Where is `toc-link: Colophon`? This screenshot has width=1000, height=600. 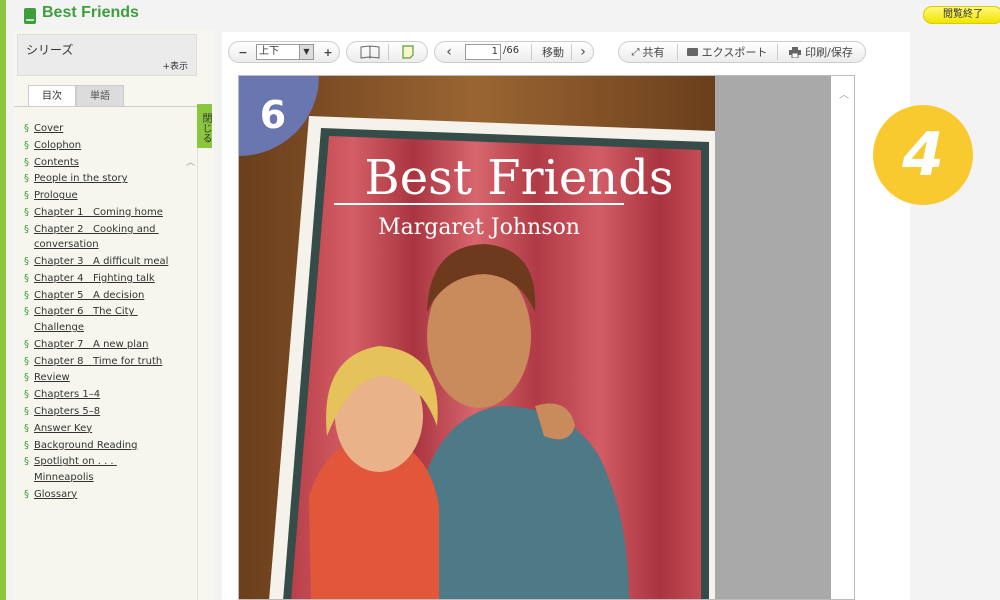 toc-link: Colophon is located at coordinates (57, 146).